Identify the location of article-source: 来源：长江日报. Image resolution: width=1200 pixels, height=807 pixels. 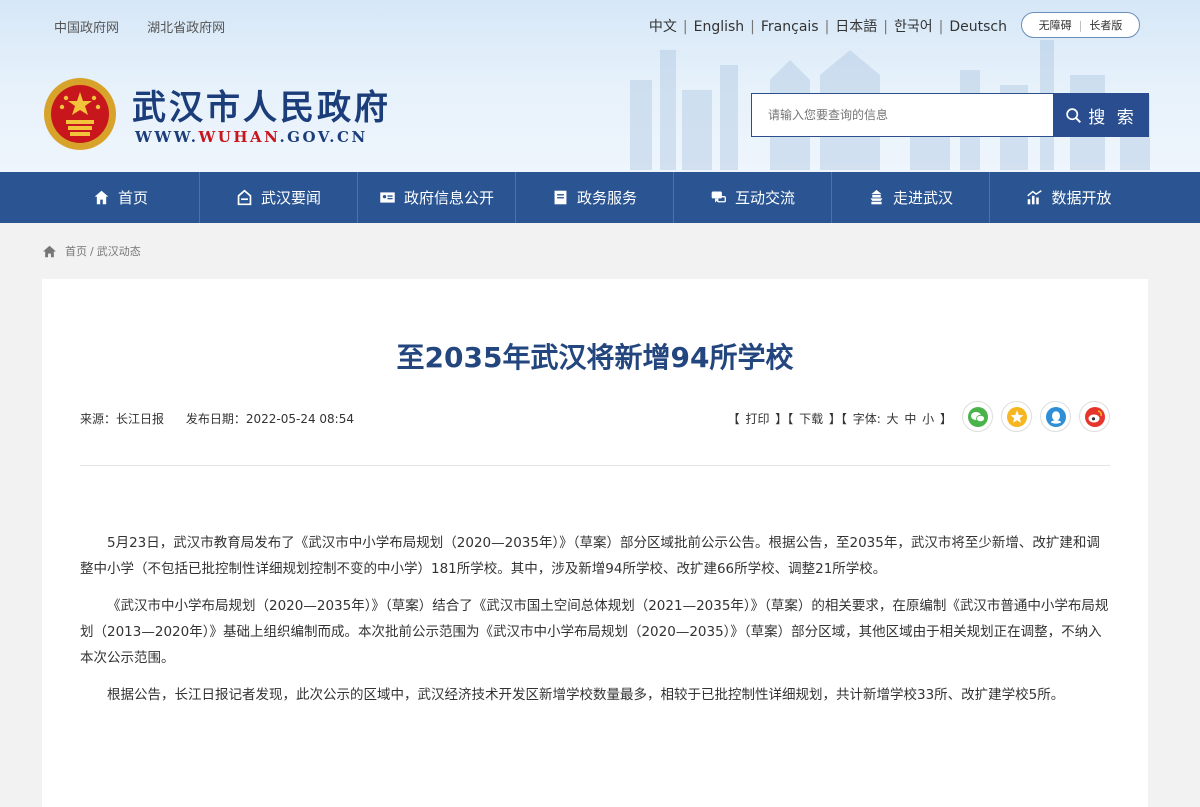
(122, 419).